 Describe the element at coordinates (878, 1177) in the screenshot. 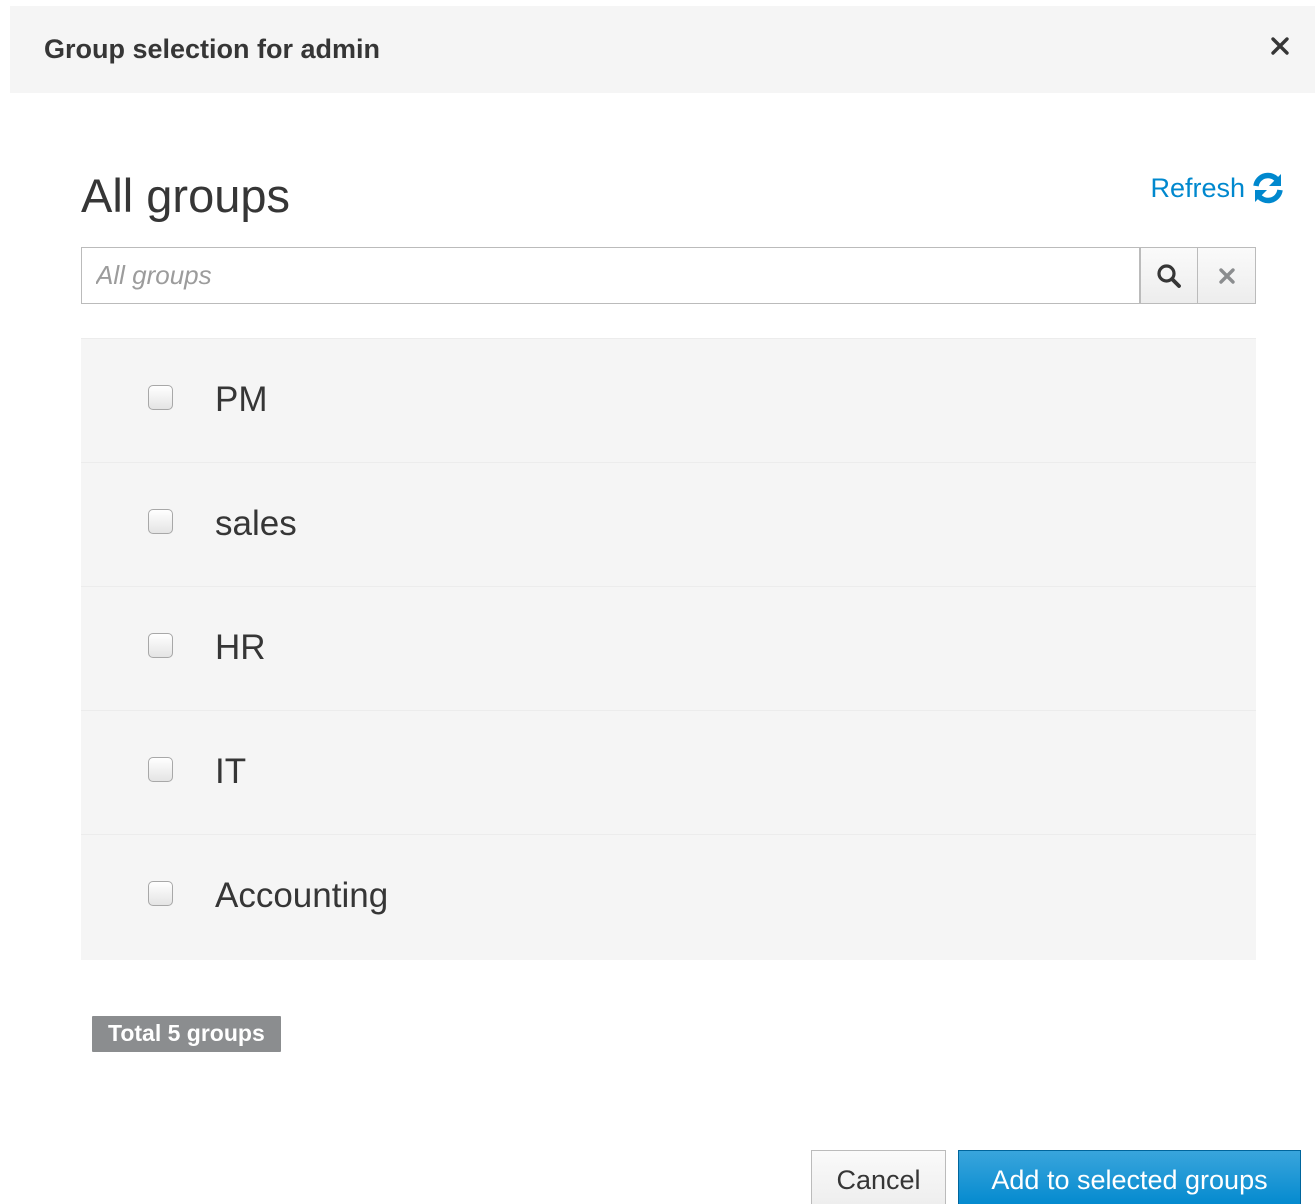

I see `cancel-button: Cancel` at that location.